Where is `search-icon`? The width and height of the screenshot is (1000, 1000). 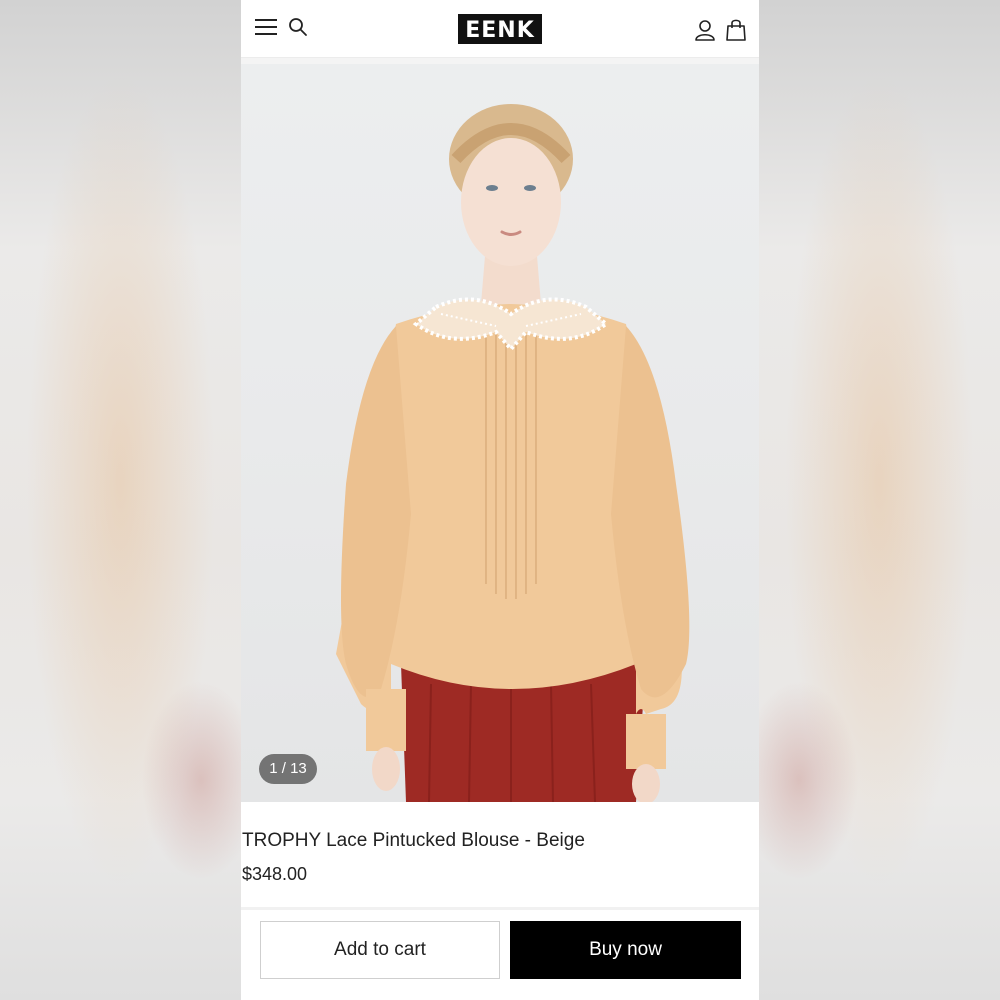 search-icon is located at coordinates (298, 27).